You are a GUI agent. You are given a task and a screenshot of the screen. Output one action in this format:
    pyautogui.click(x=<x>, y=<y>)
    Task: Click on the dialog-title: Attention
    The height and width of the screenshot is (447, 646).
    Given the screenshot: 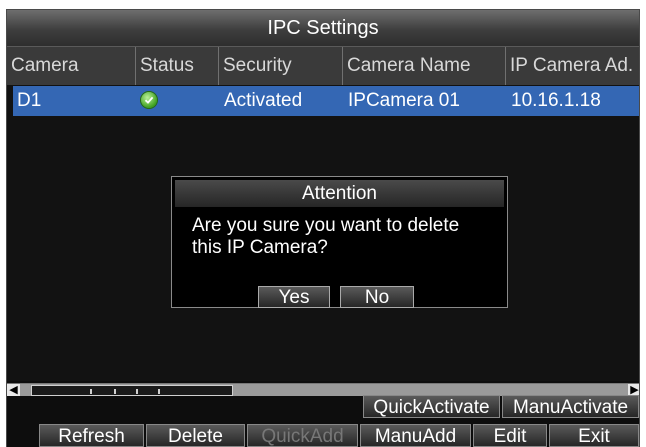 What is the action you would take?
    pyautogui.click(x=339, y=193)
    